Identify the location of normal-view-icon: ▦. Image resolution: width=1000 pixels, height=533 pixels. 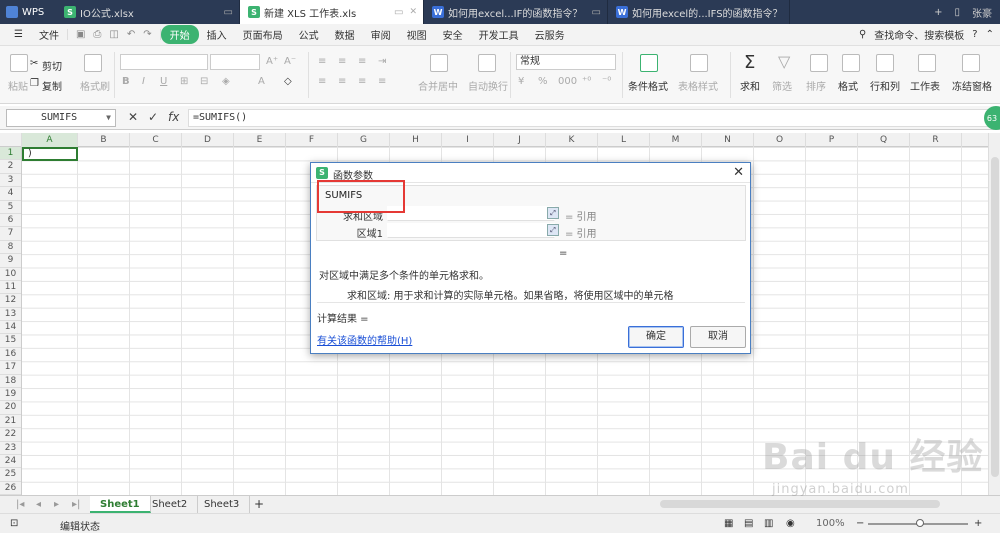
(728, 523).